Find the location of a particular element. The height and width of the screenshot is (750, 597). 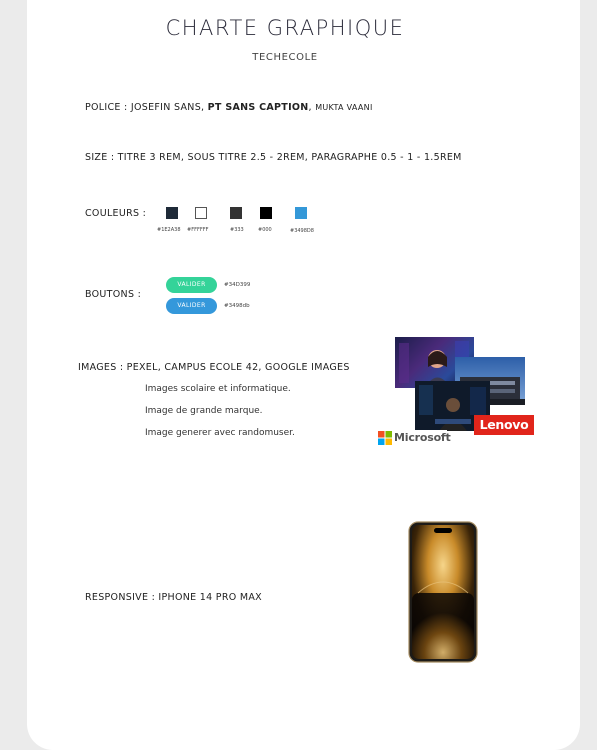

images-line-3: Image generer avec randomuser. is located at coordinates (220, 433).